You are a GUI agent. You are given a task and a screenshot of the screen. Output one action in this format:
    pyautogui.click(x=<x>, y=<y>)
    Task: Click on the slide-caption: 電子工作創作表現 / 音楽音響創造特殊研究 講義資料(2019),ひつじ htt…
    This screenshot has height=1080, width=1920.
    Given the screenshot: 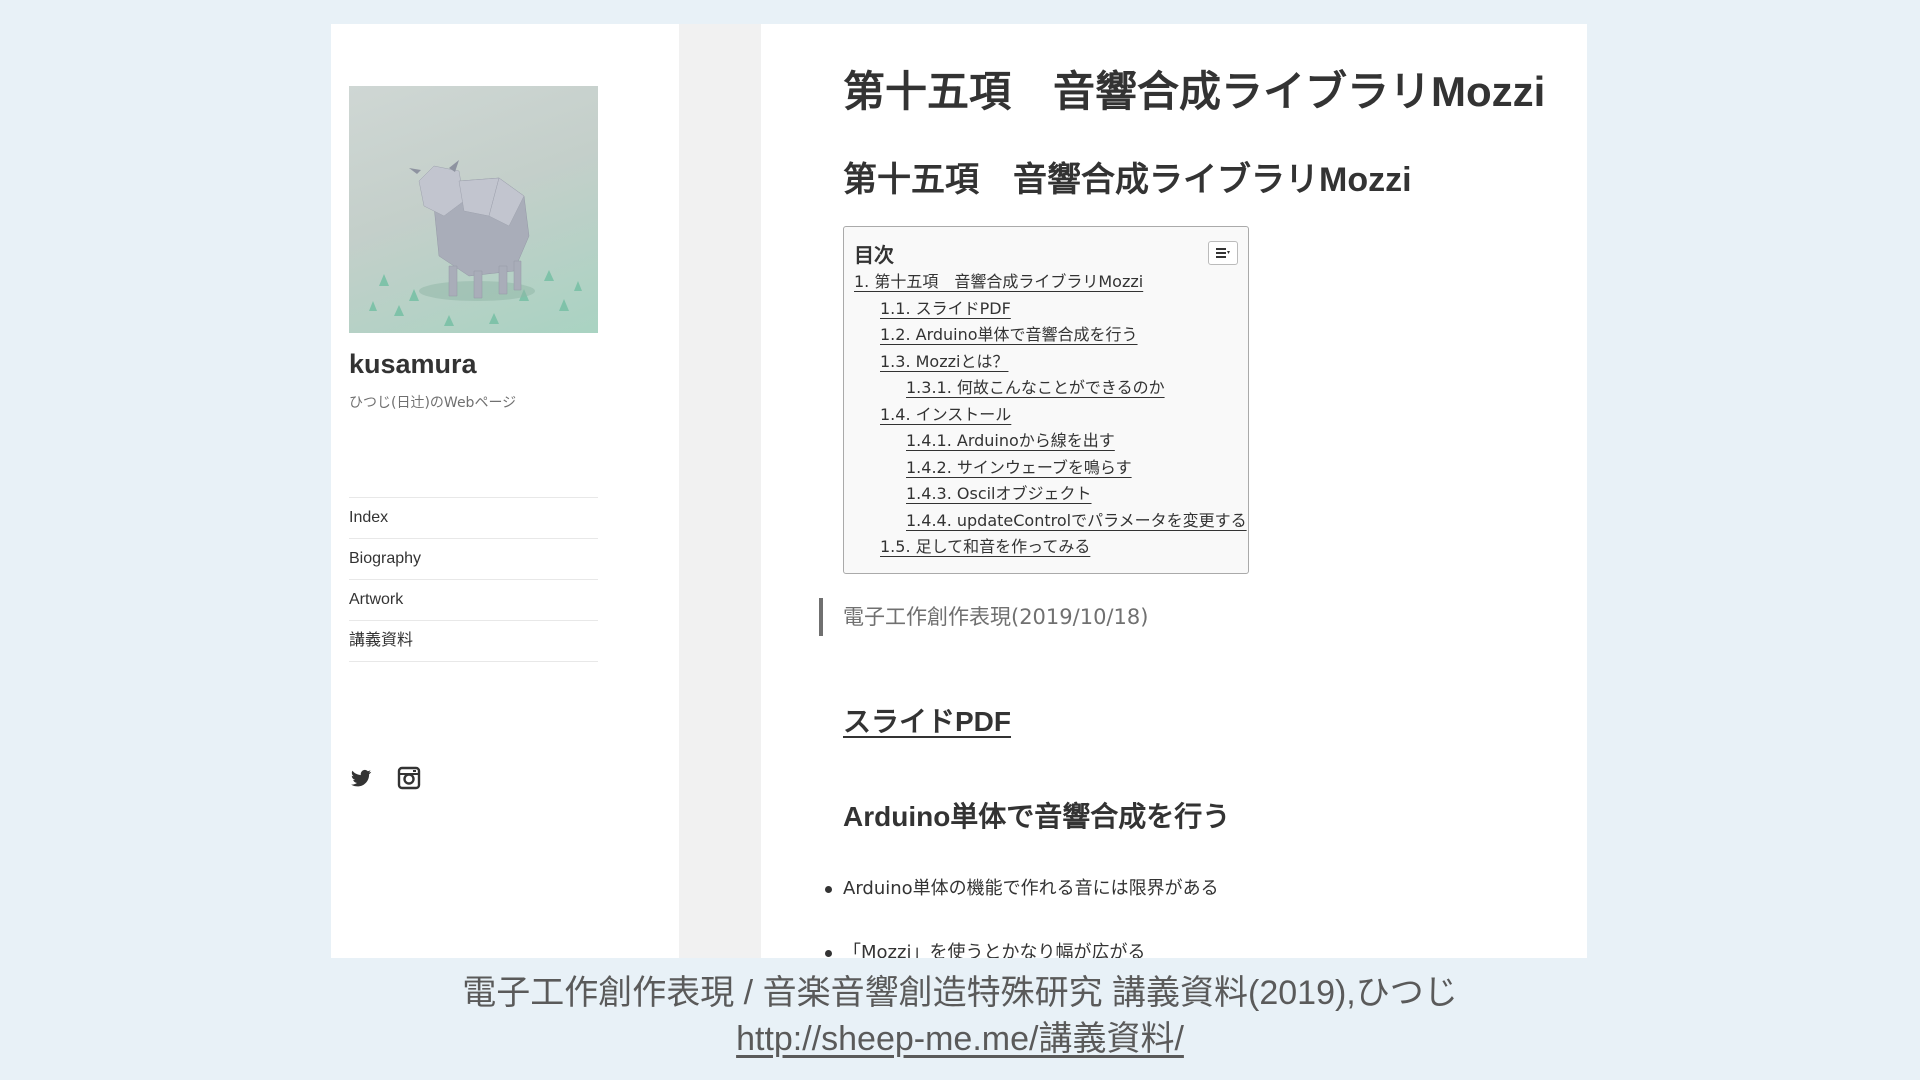 What is the action you would take?
    pyautogui.click(x=960, y=1016)
    